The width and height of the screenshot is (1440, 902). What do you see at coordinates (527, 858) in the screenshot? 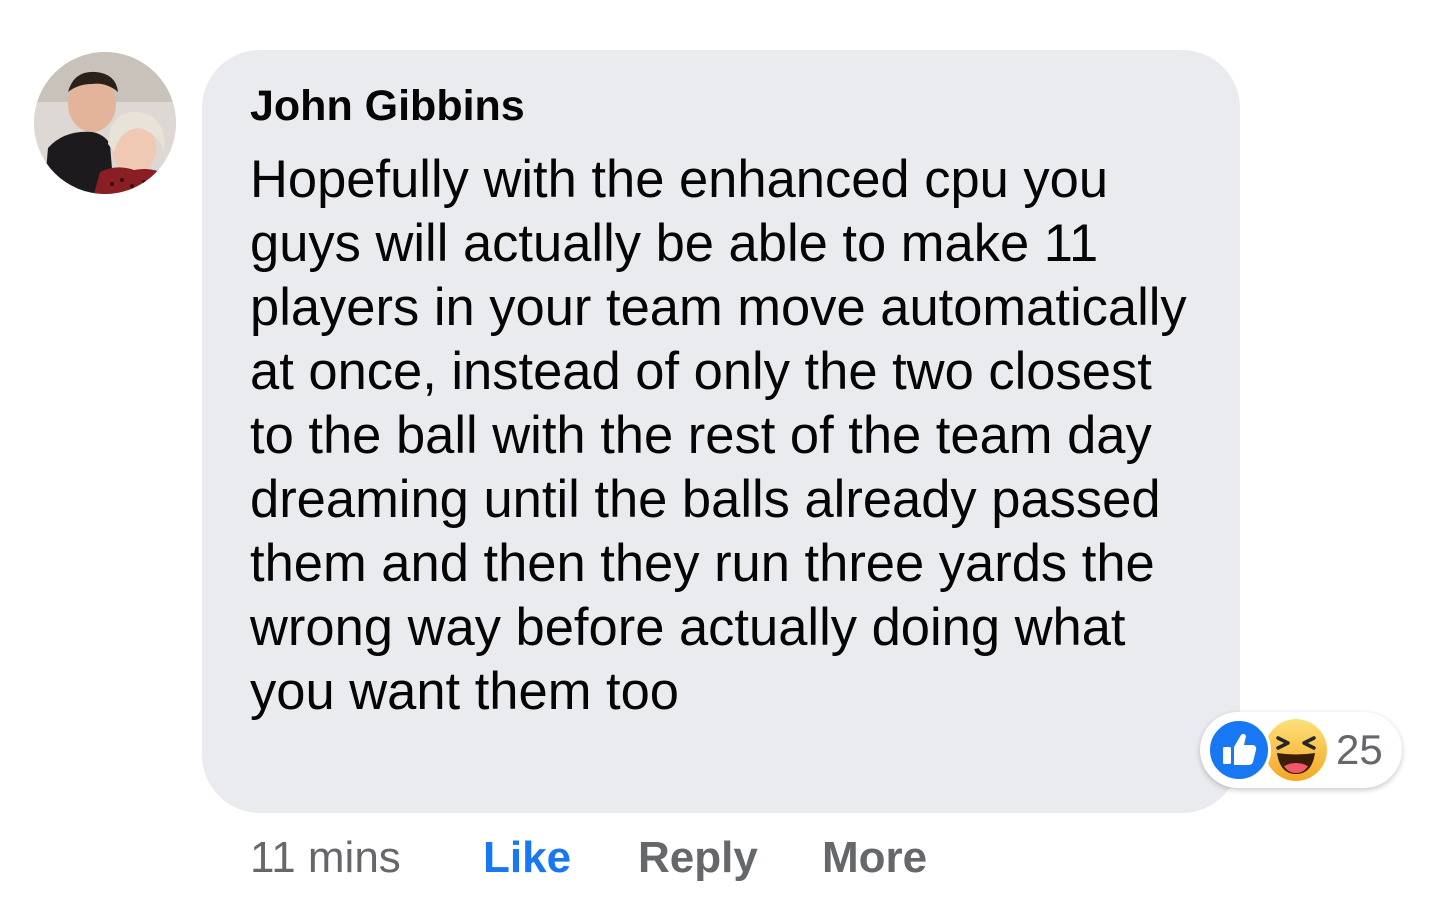
I see `like-button: Like` at bounding box center [527, 858].